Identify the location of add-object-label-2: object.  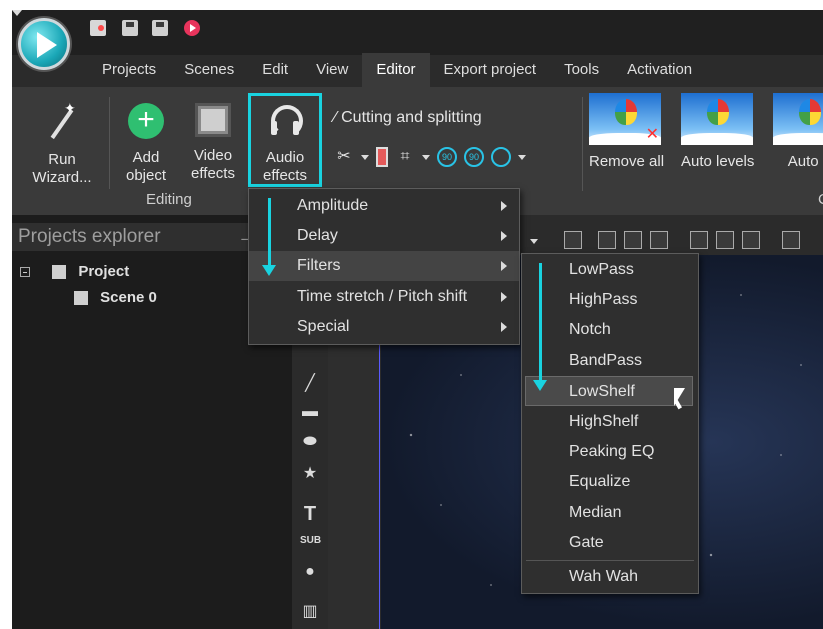
(146, 175).